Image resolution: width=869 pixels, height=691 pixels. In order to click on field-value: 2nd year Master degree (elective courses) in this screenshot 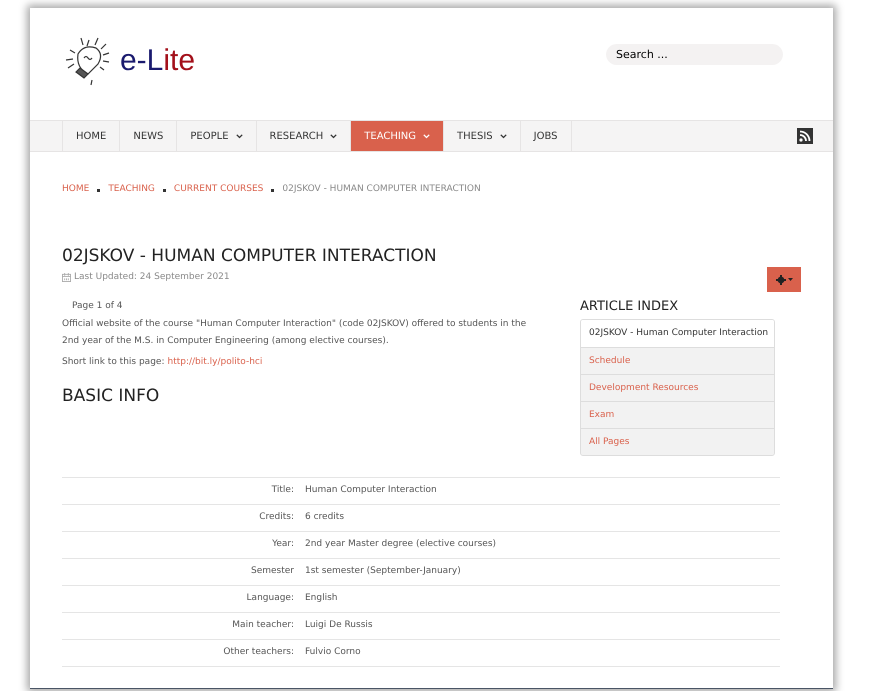, I will do `click(400, 545)`.